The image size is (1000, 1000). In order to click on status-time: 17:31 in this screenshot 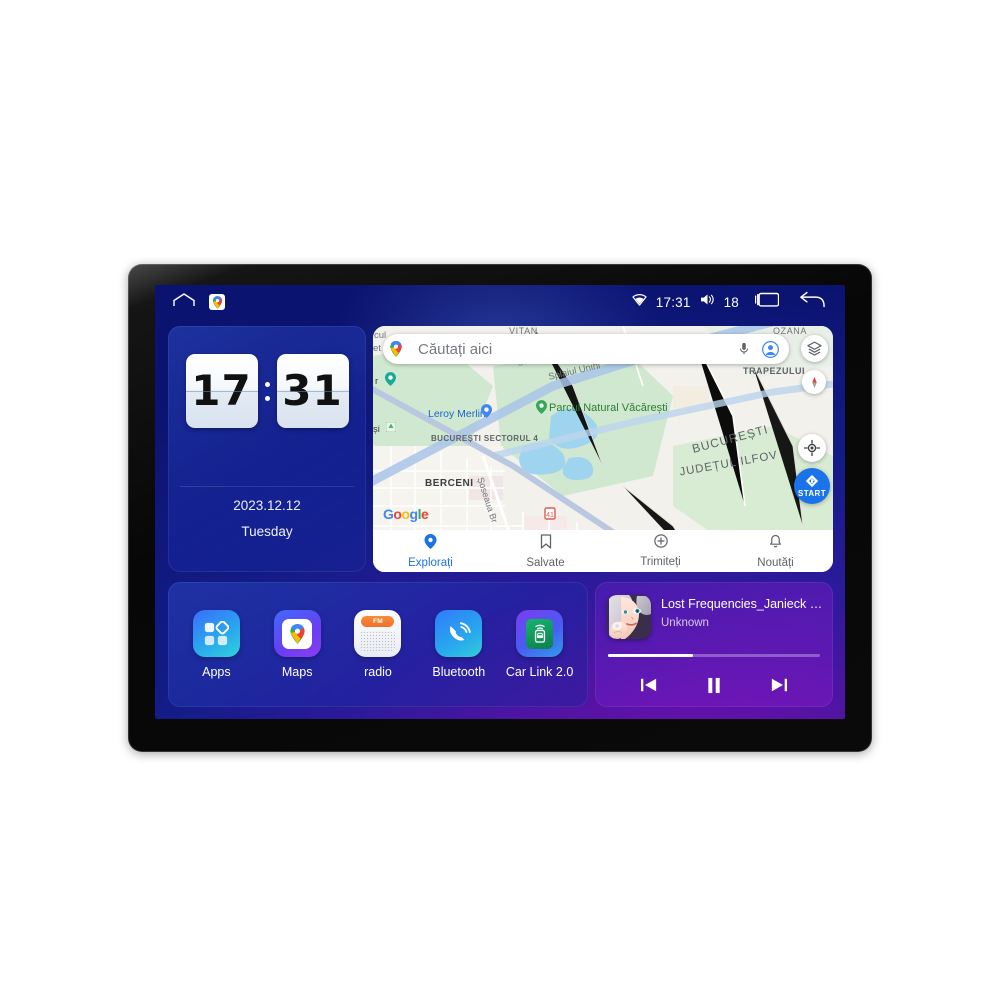, I will do `click(673, 302)`.